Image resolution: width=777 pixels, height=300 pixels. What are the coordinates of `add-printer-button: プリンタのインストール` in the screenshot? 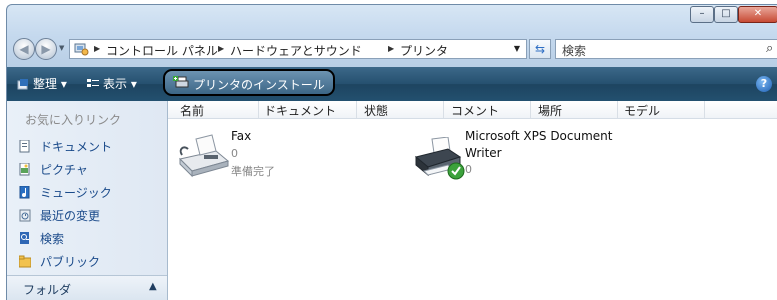 It's located at (249, 82).